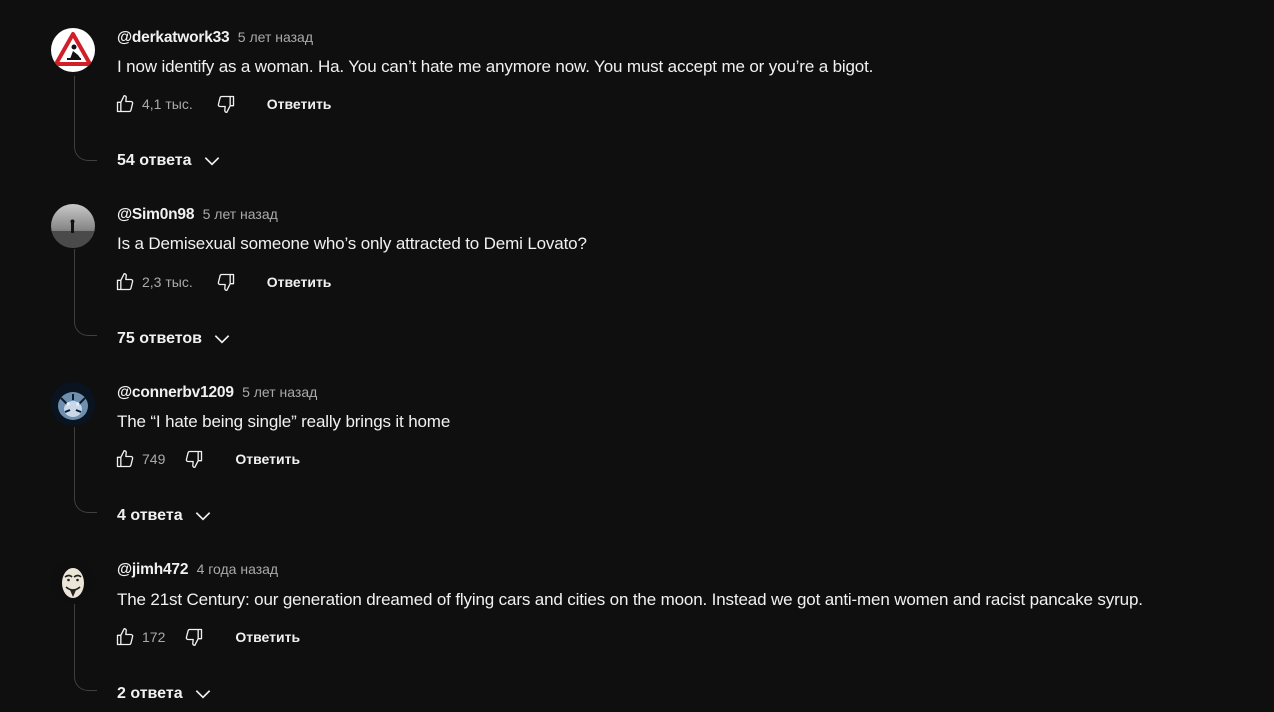 This screenshot has height=712, width=1274. I want to click on comment-header: @jimh472 4 года назад, so click(197, 570).